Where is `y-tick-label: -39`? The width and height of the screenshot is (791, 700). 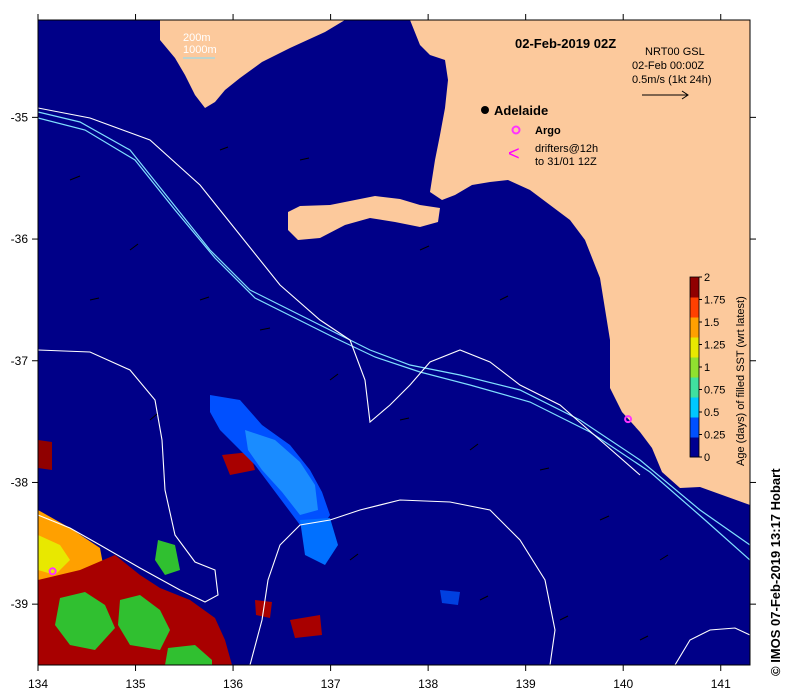
y-tick-label: -39 is located at coordinates (20, 604).